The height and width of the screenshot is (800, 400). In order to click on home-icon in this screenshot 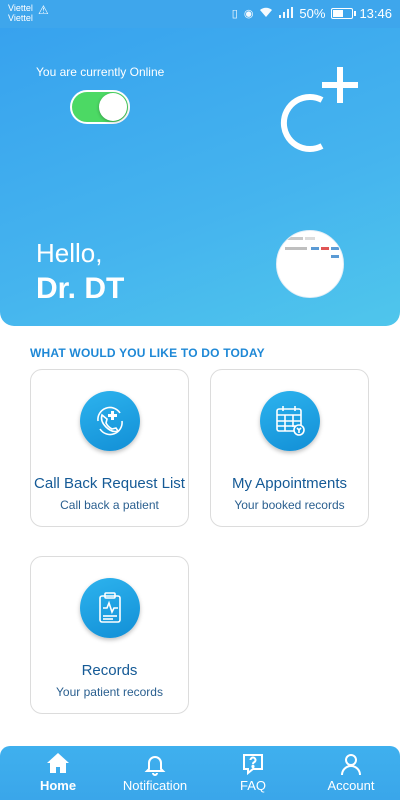, I will do `click(58, 763)`.